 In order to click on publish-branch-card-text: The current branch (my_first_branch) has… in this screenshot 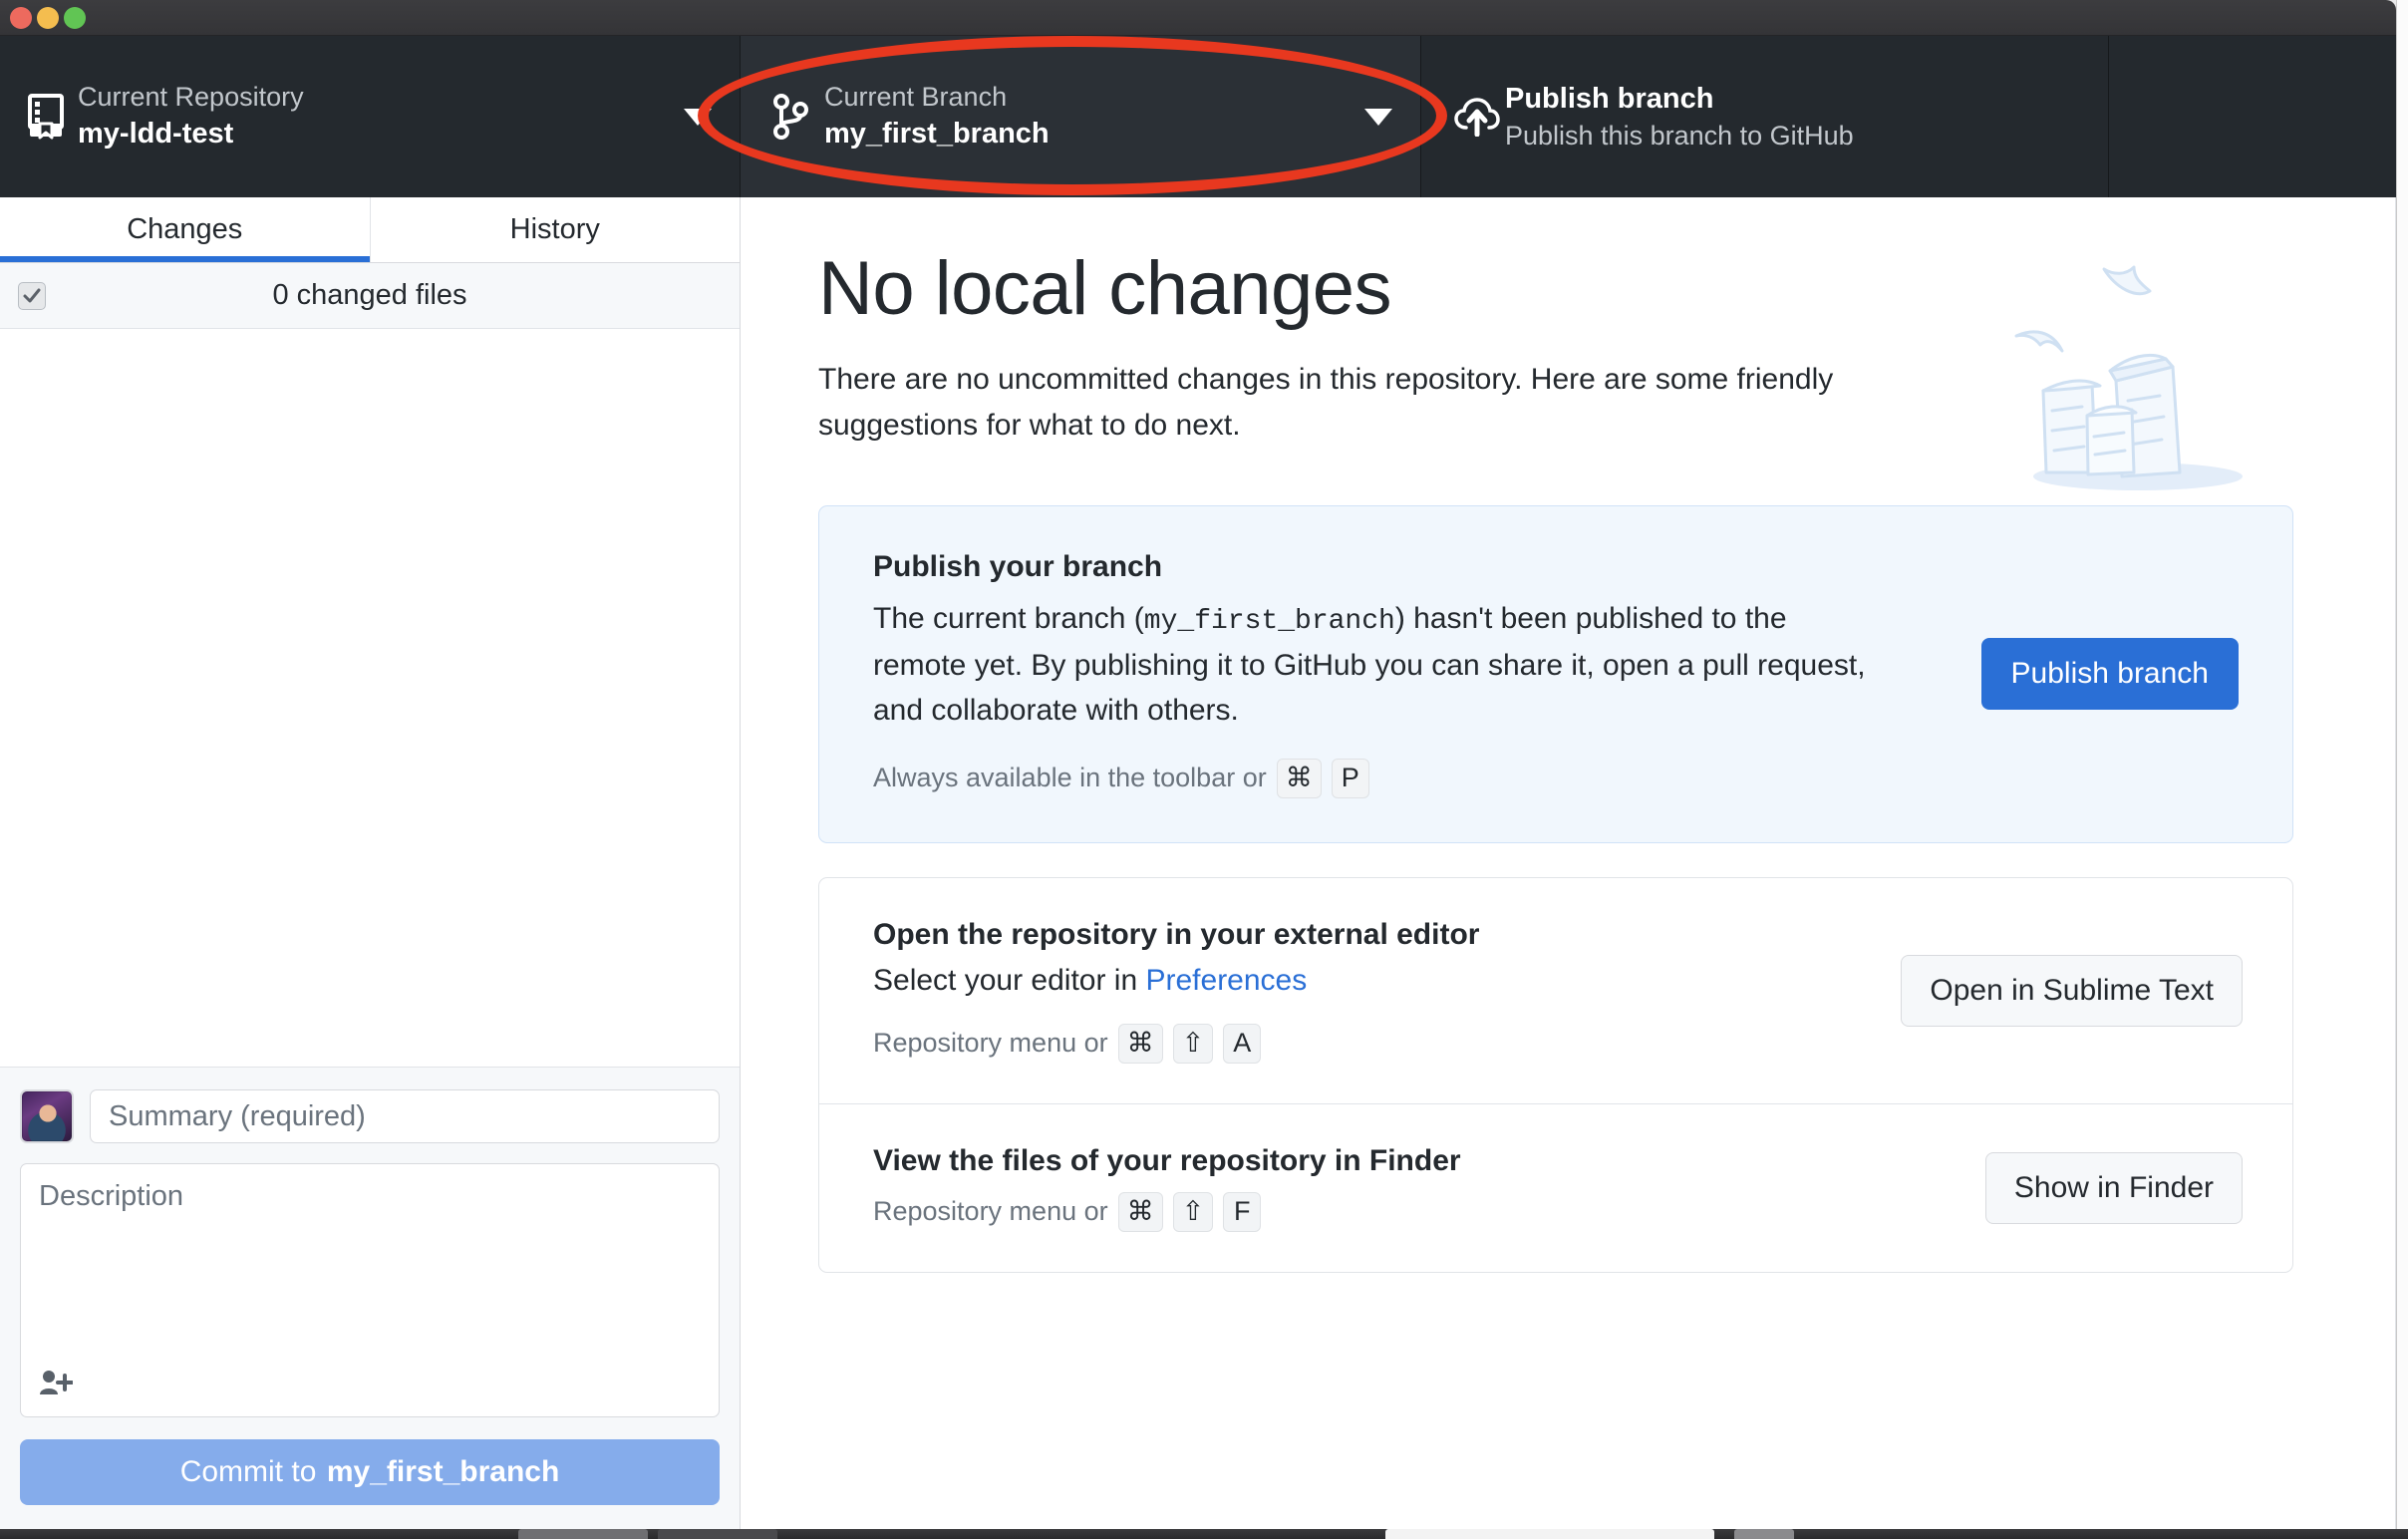, I will do `click(1371, 664)`.